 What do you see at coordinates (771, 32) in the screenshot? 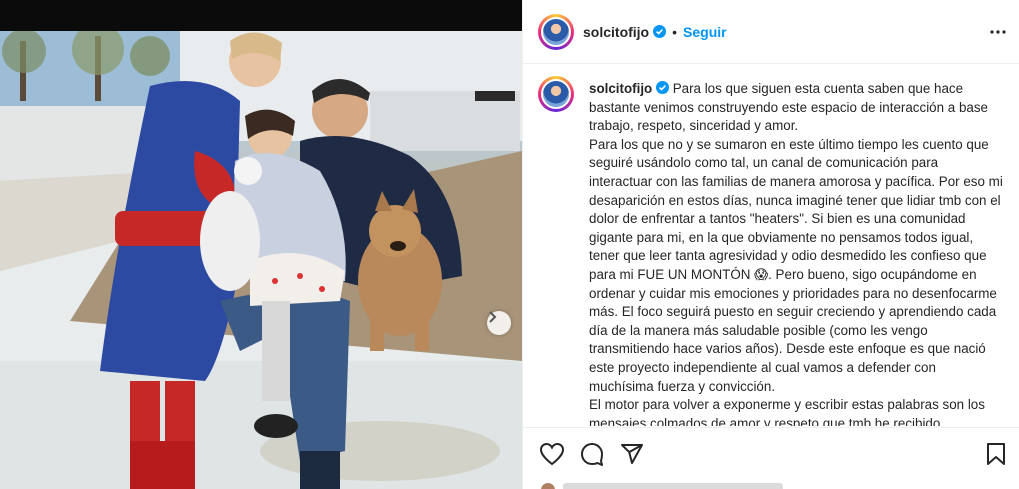
I see `post-header: solcitofijo • Seguir` at bounding box center [771, 32].